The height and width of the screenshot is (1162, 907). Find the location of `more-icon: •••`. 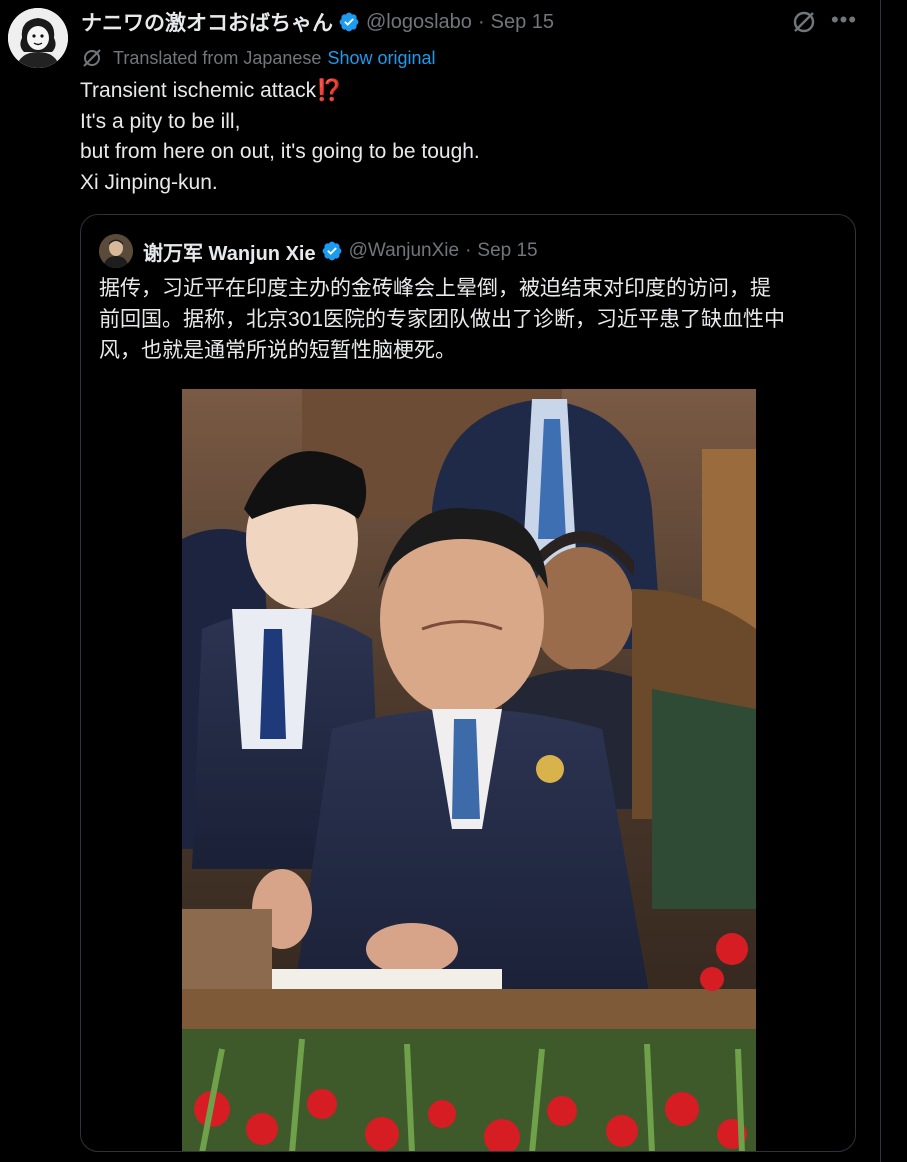

more-icon: ••• is located at coordinates (844, 22).